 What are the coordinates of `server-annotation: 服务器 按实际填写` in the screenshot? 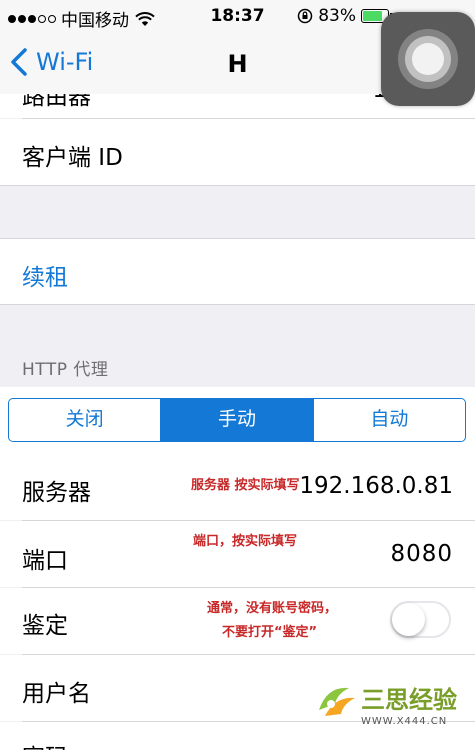 It's located at (245, 485).